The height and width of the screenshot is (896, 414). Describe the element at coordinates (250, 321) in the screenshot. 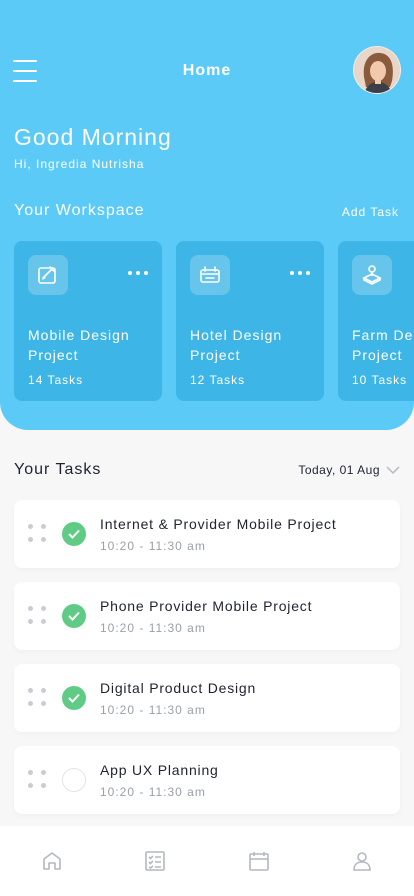

I see `workspace-card-hotel-design: Hotel Design Project 12 Tasks` at that location.